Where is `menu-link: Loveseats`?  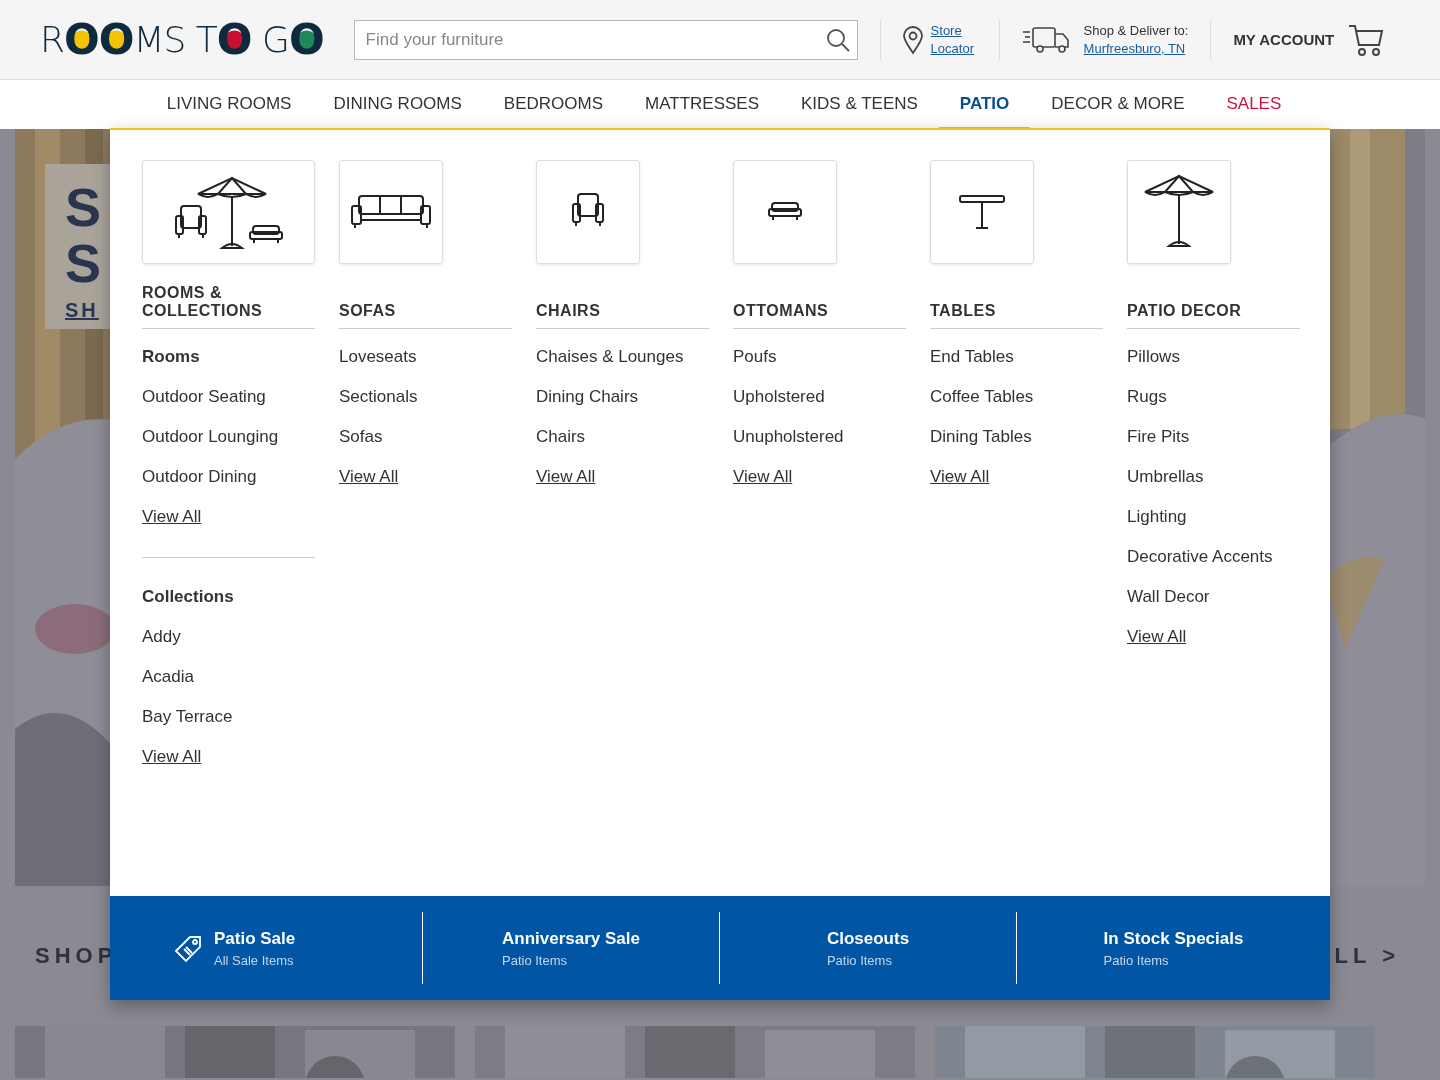
menu-link: Loveseats is located at coordinates (425, 357).